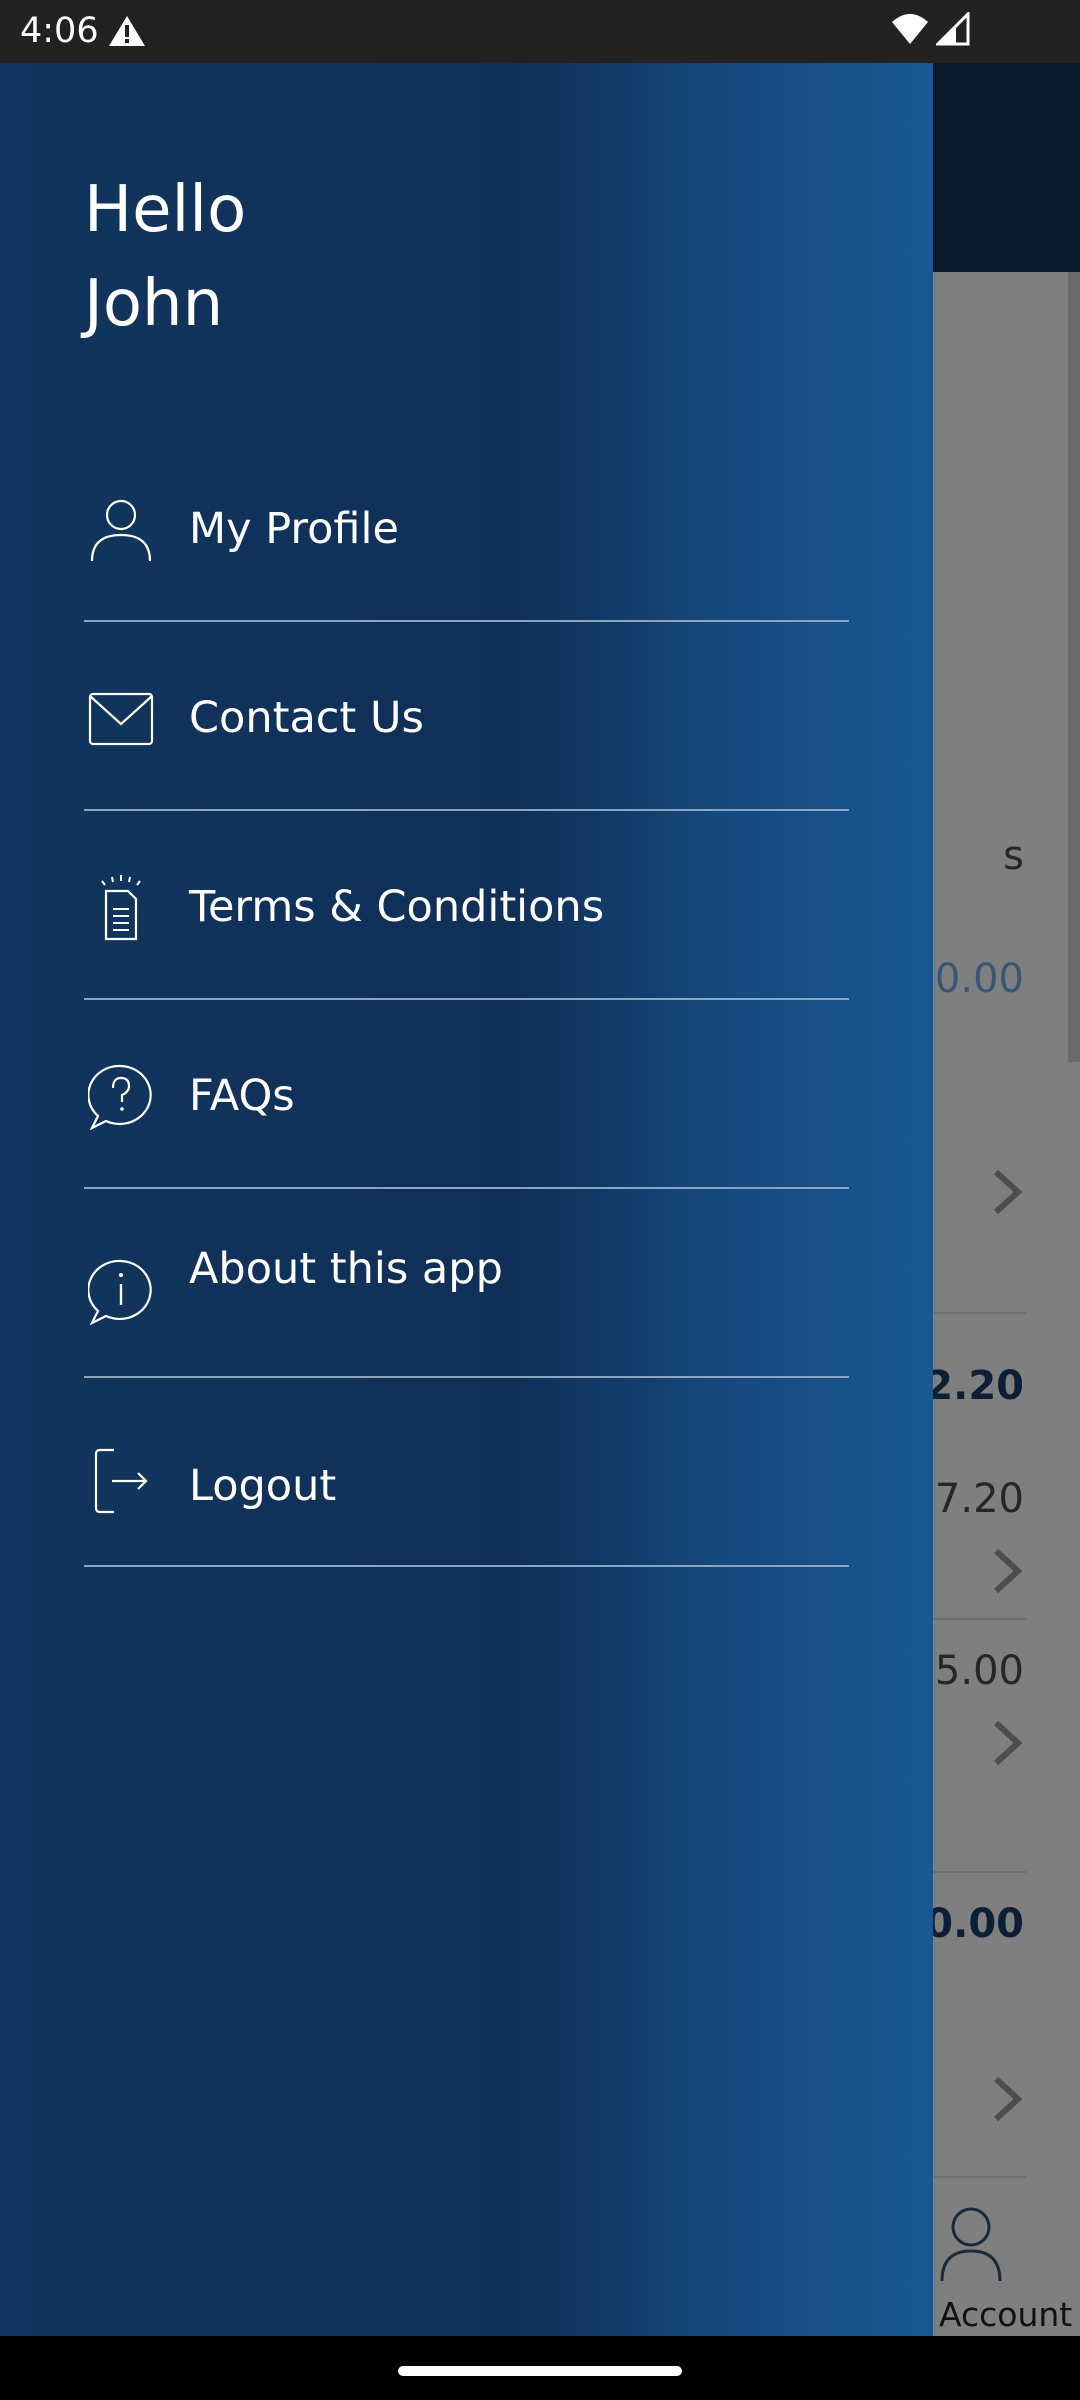  I want to click on greeting-hello: Hello, so click(165, 210).